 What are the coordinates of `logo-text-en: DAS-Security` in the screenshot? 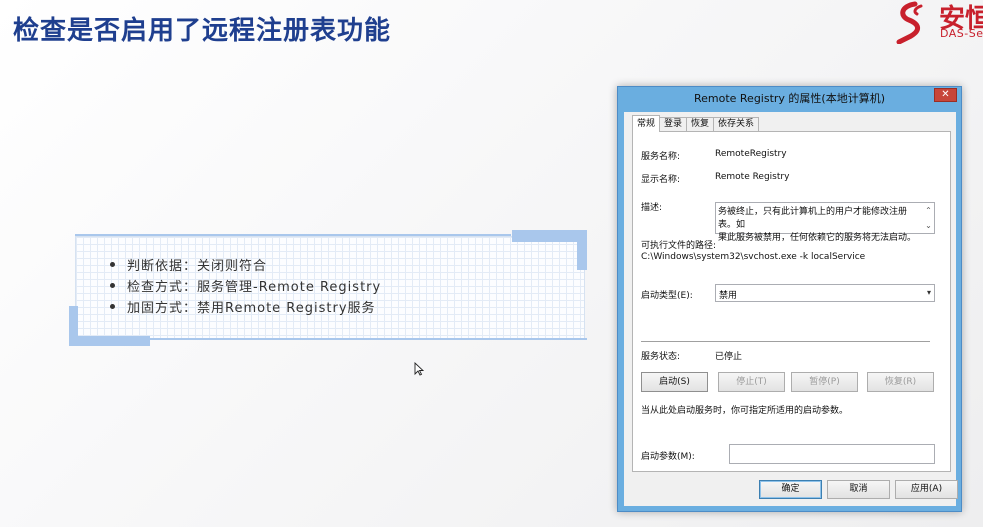 It's located at (961, 33).